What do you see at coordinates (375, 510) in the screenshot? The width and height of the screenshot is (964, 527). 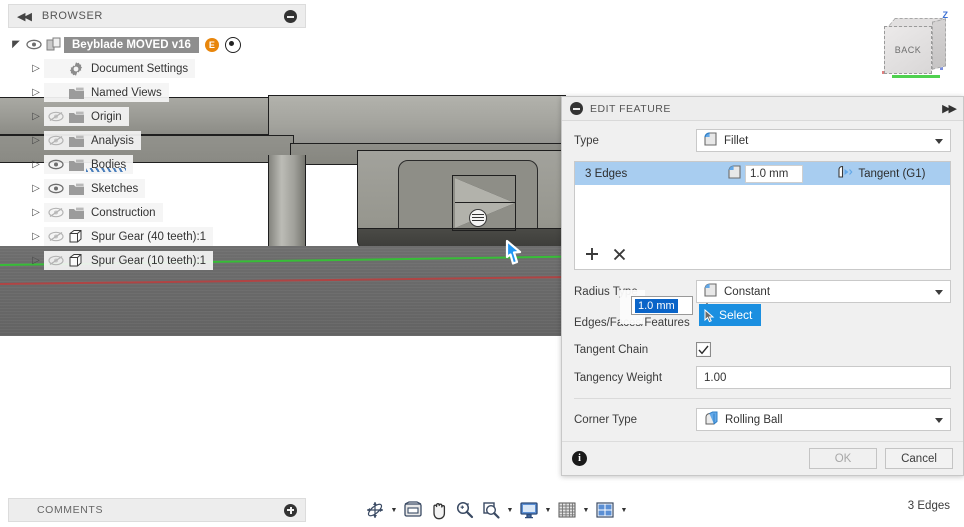 I see `orbit-icon` at bounding box center [375, 510].